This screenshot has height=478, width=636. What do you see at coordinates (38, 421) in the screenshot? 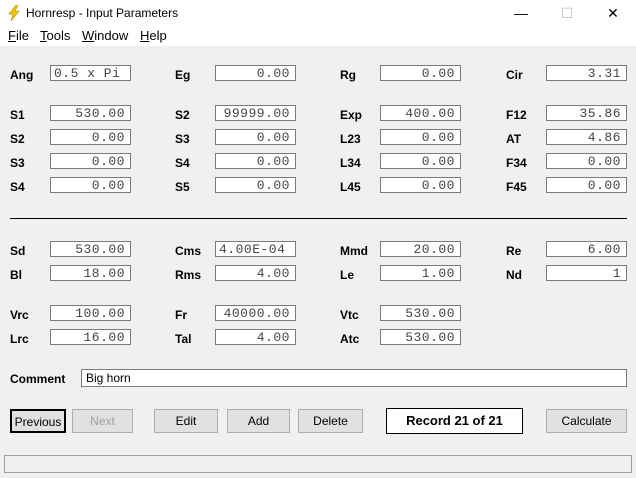
I see `previous-button: Previous` at bounding box center [38, 421].